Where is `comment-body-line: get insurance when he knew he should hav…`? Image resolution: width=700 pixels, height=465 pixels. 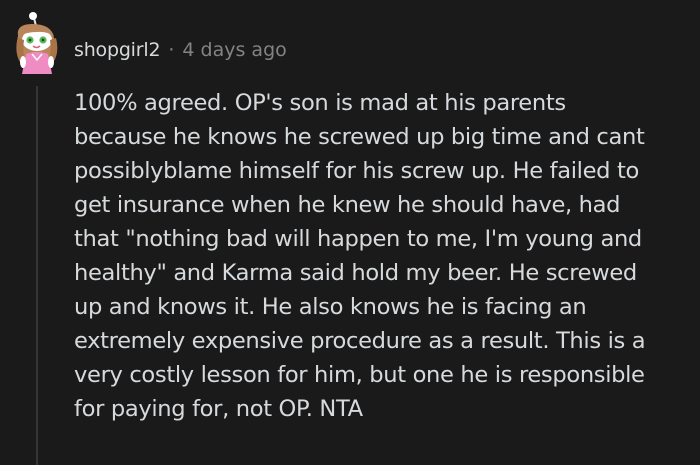
comment-body-line: get insurance when he knew he should hav… is located at coordinates (347, 205).